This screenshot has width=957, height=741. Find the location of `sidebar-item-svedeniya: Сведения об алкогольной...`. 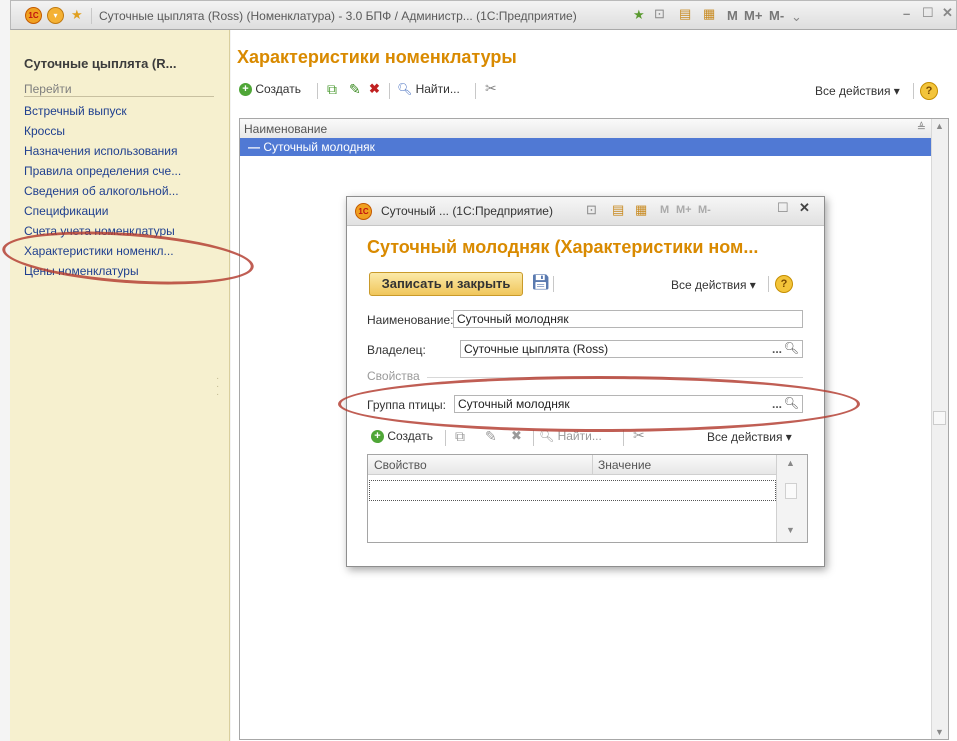

sidebar-item-svedeniya: Сведения об алкогольной... is located at coordinates (101, 191).